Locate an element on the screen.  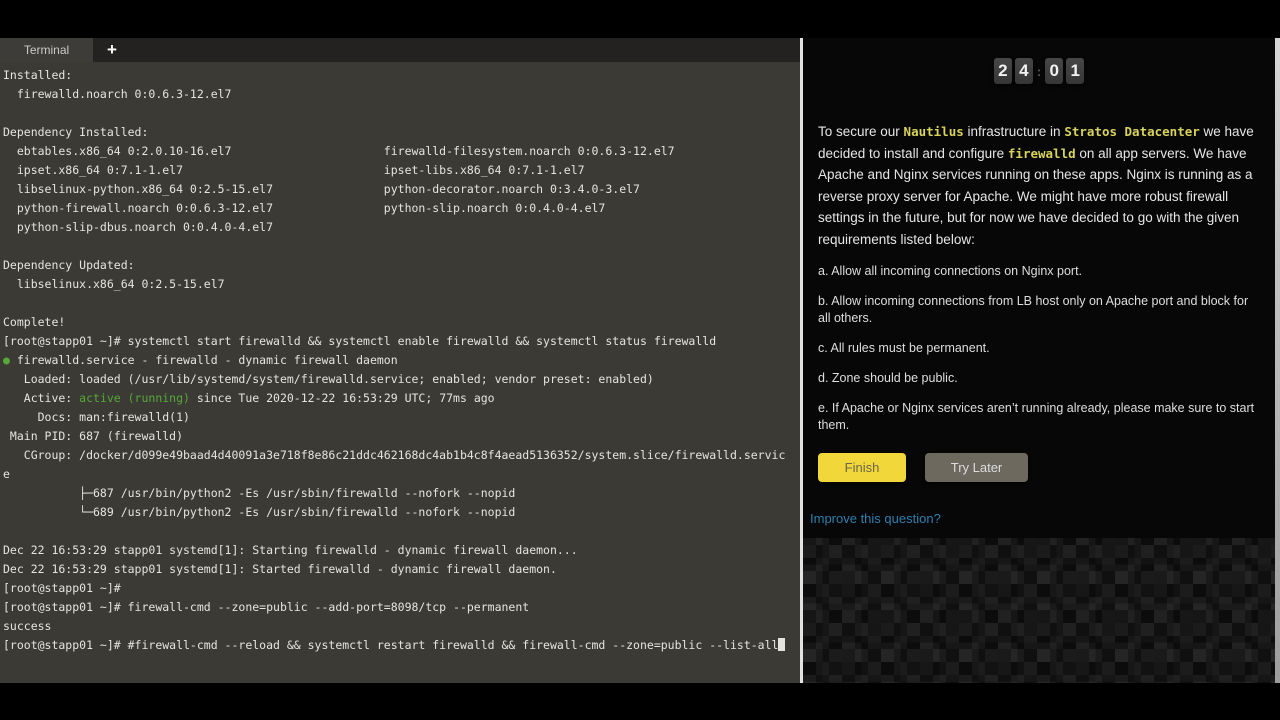
terminal-cursor is located at coordinates (782, 644).